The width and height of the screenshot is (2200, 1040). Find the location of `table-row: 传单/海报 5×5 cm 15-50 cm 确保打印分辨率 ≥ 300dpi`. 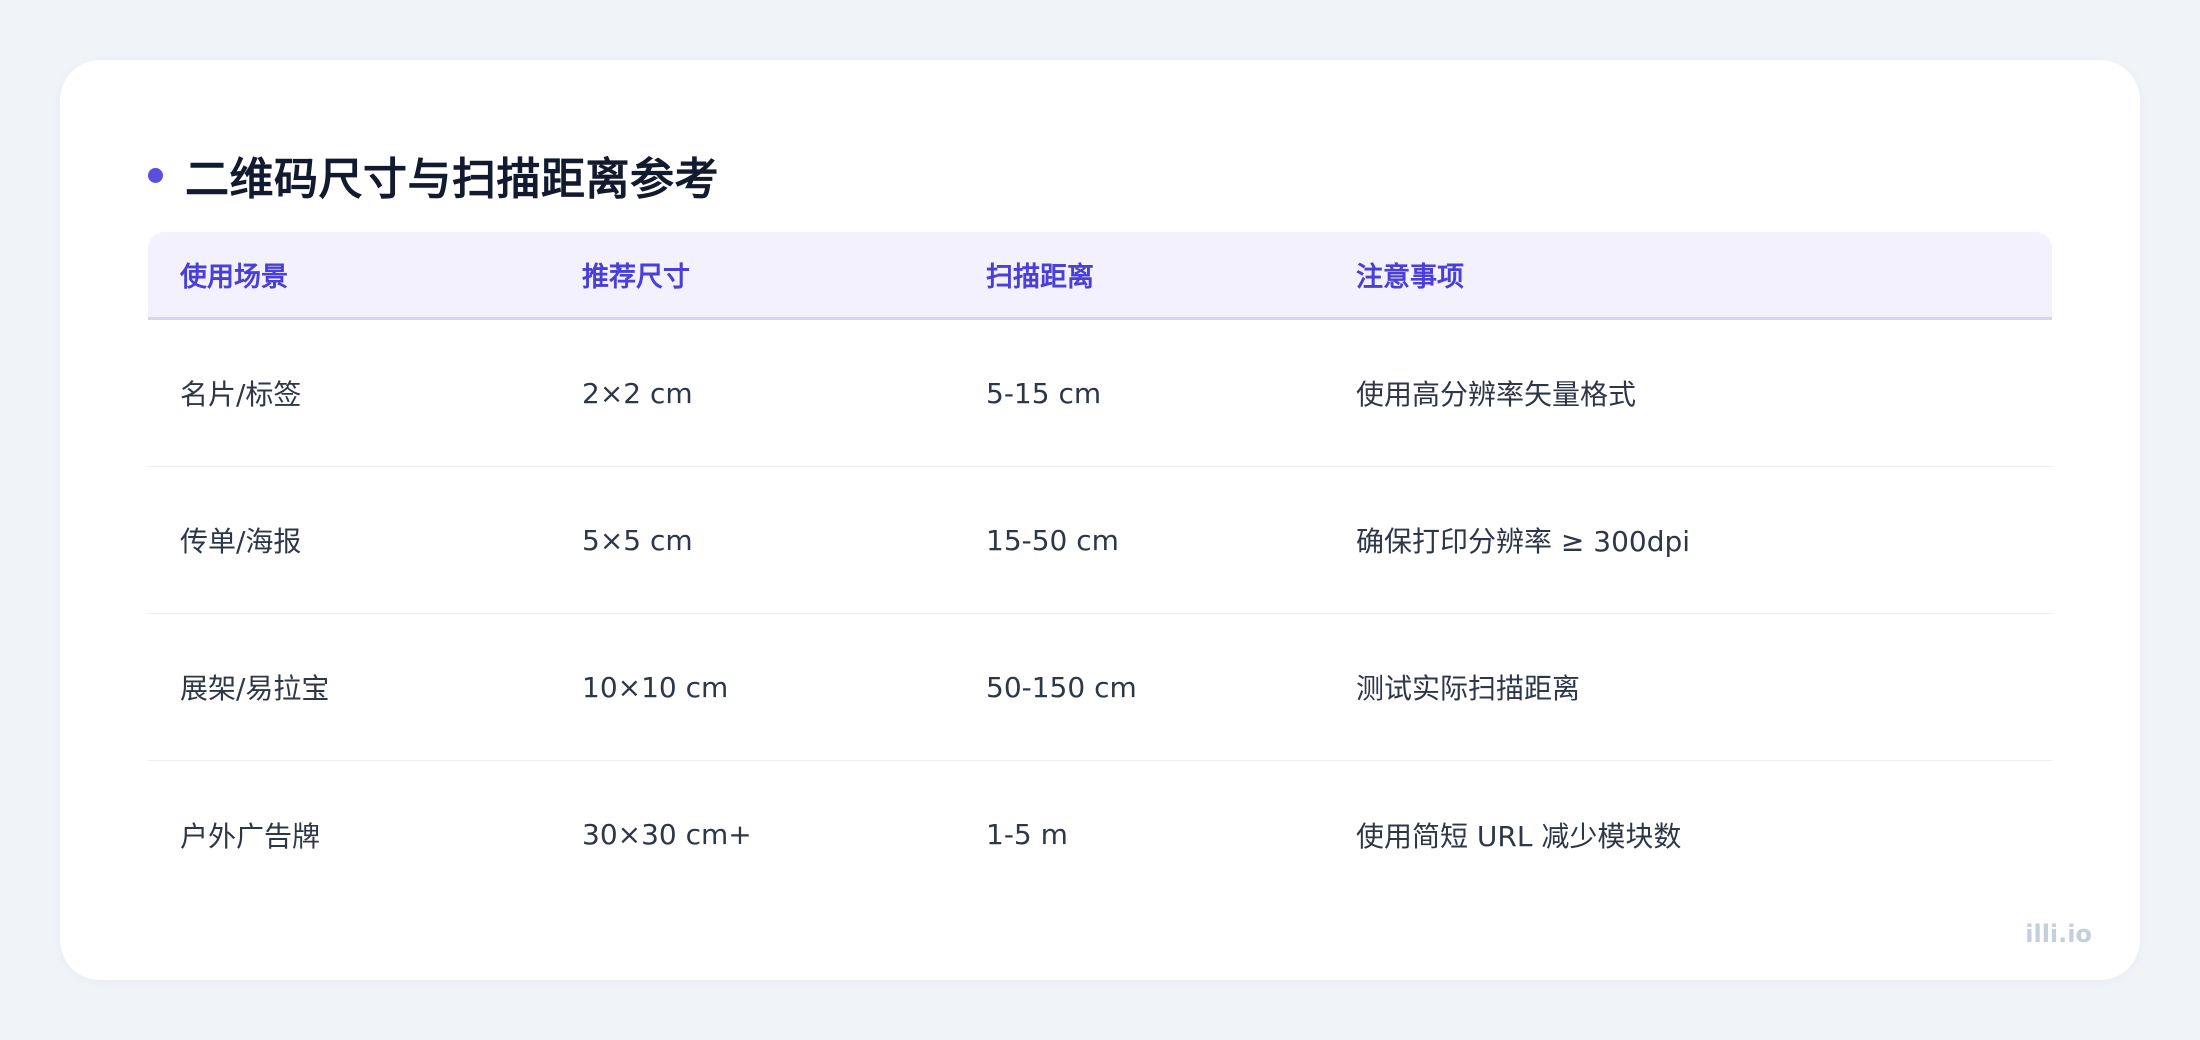

table-row: 传单/海报 5×5 cm 15-50 cm 确保打印分辨率 ≥ 300dpi is located at coordinates (1100, 540).